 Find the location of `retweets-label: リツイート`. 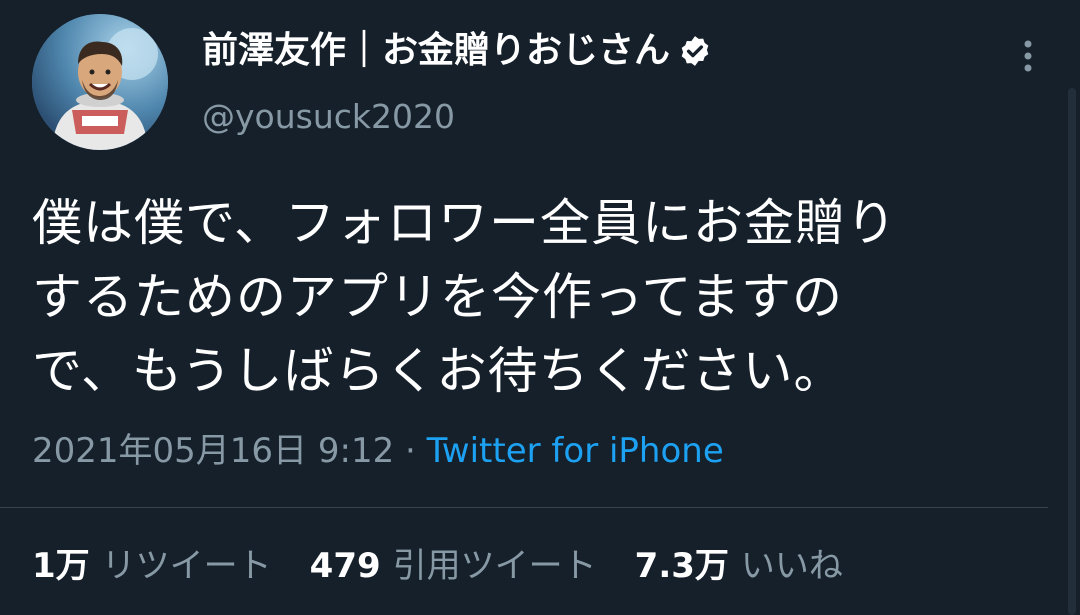

retweets-label: リツイート is located at coordinates (186, 566).